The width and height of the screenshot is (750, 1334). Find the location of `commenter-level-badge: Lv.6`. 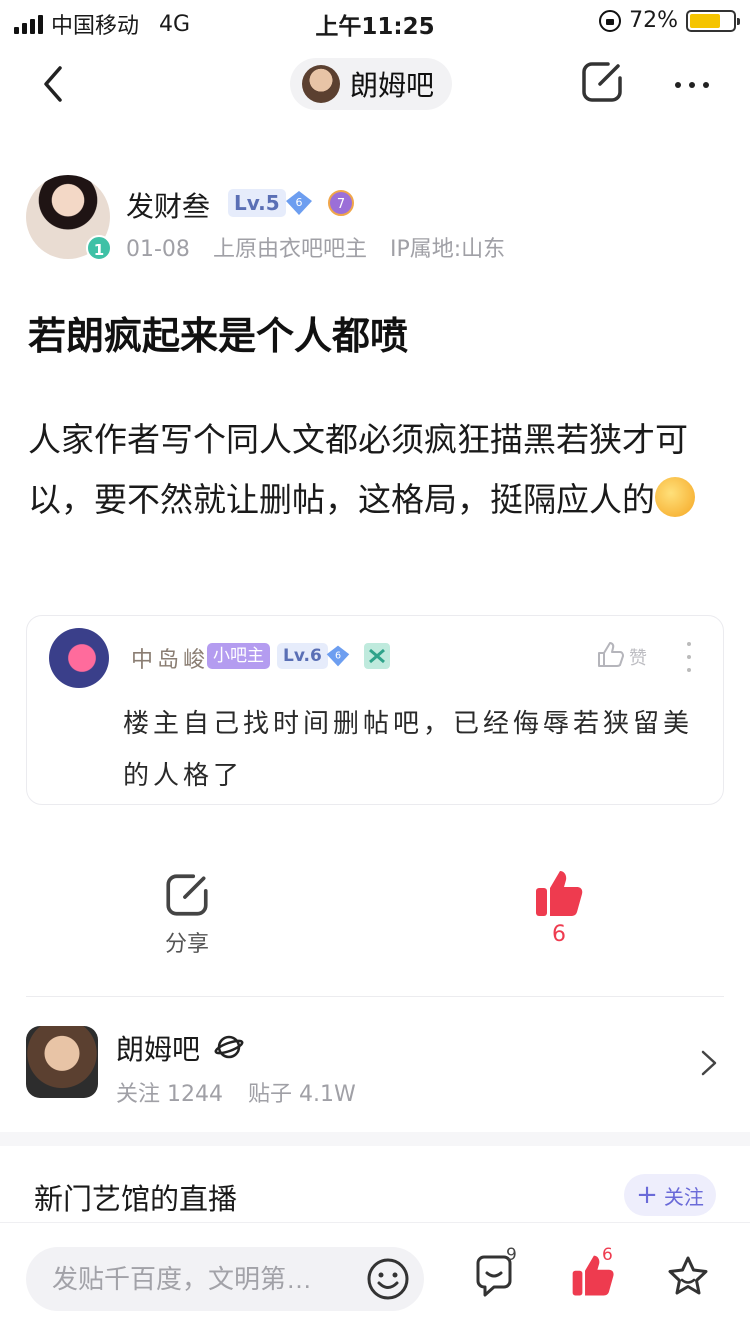

commenter-level-badge: Lv.6 is located at coordinates (302, 656).